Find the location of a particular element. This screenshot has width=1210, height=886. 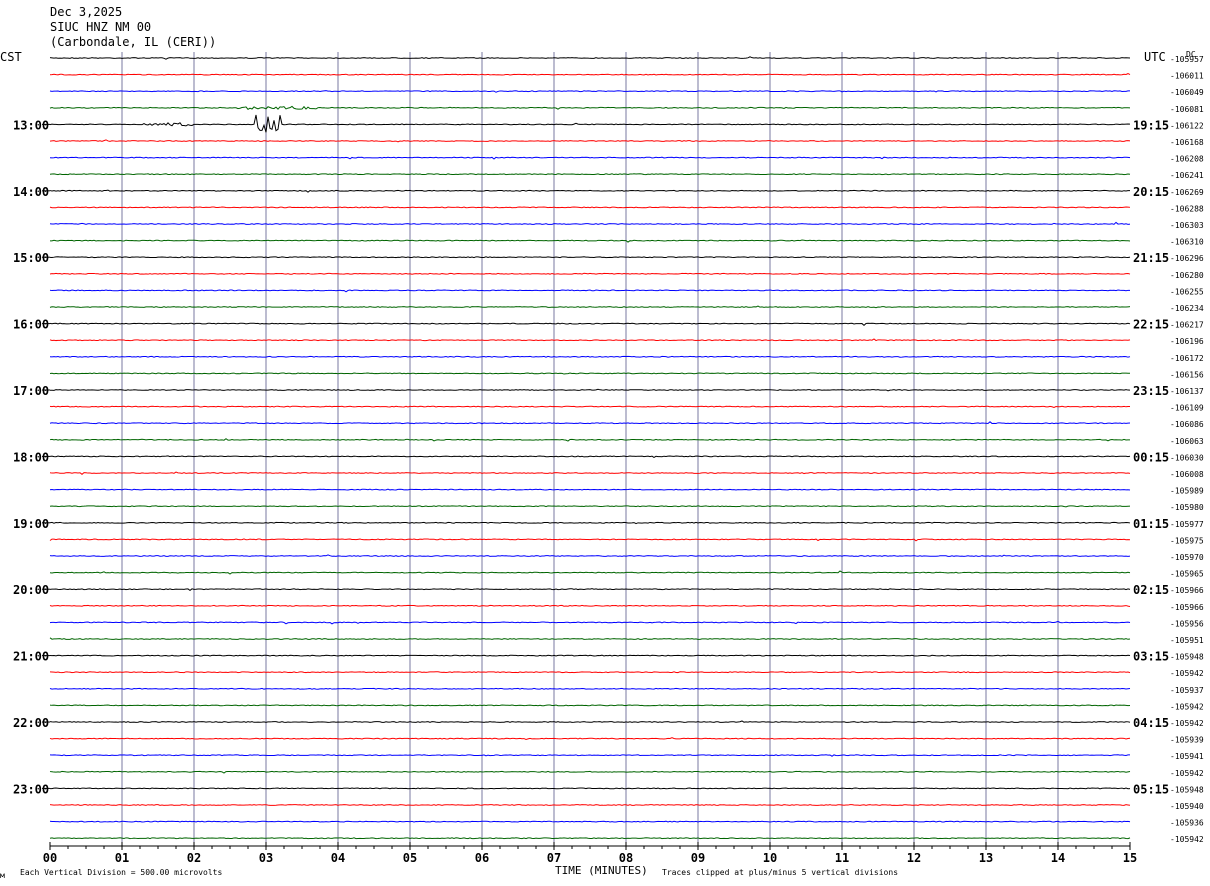

header-location: (Carbondale, IL (CERI)) is located at coordinates (133, 42).